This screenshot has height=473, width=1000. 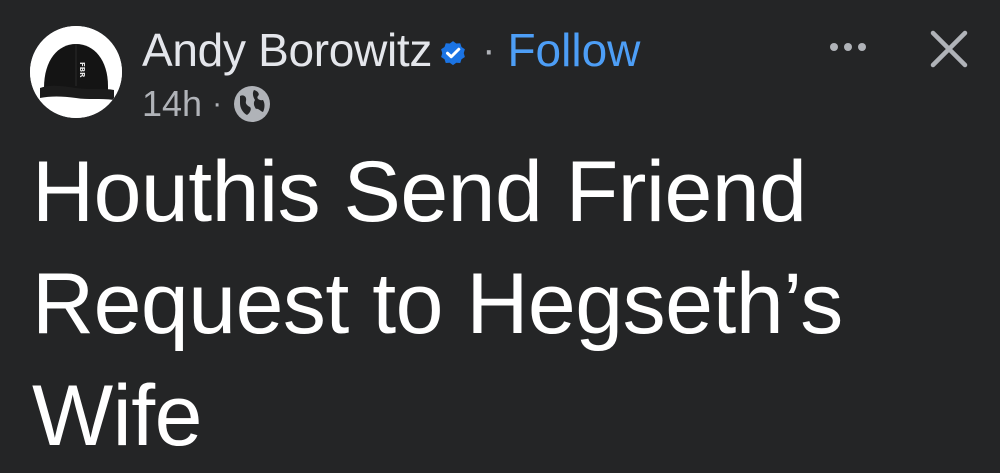 What do you see at coordinates (207, 104) in the screenshot?
I see `post-meta: 14h ·` at bounding box center [207, 104].